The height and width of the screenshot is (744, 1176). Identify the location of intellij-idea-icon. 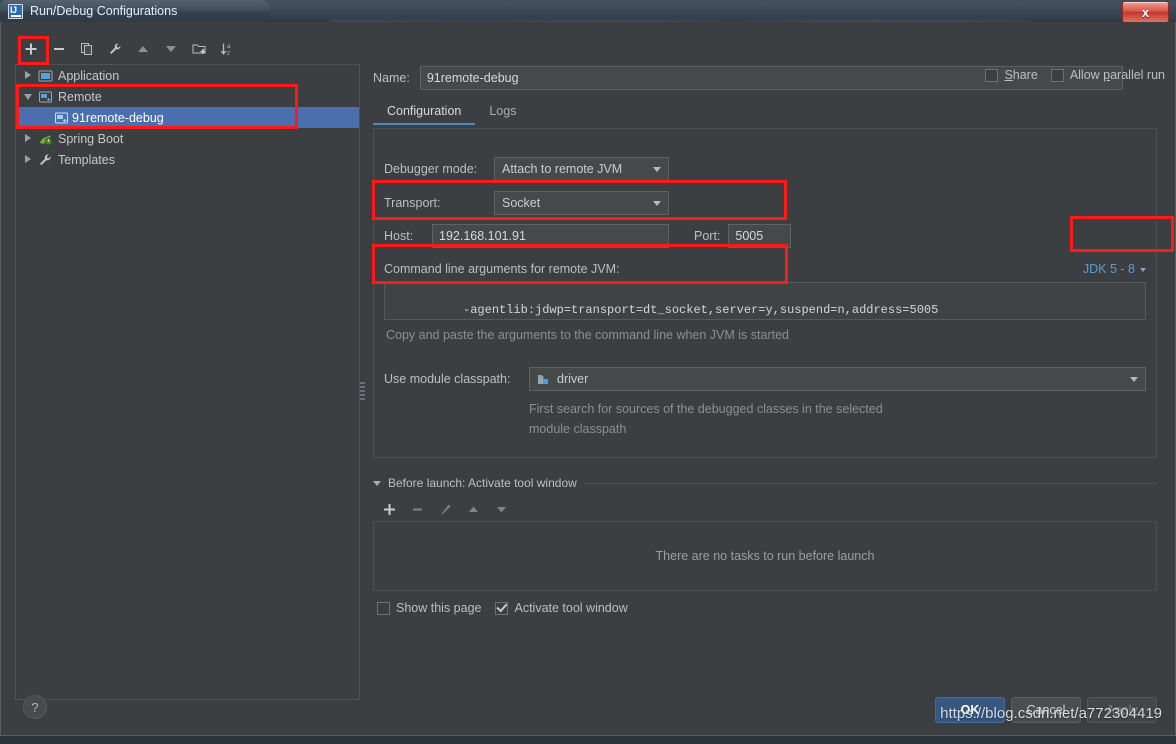
(15, 11).